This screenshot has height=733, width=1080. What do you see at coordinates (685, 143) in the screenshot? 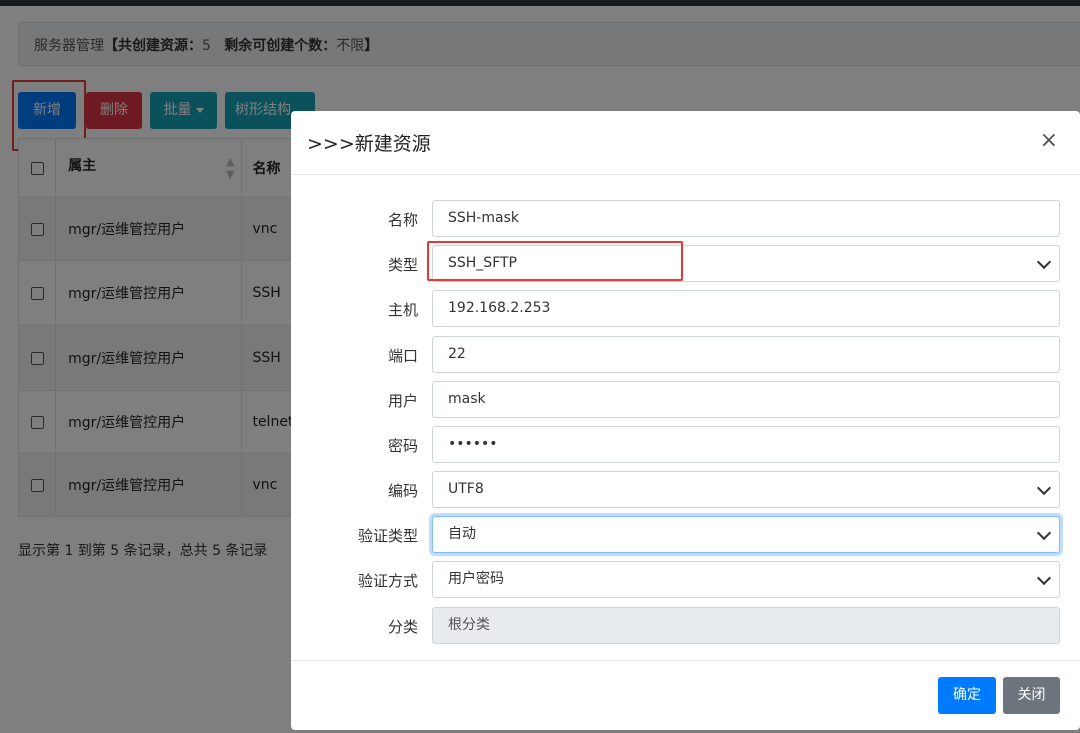
I see `modal-header: >>>新建资源 ×` at bounding box center [685, 143].